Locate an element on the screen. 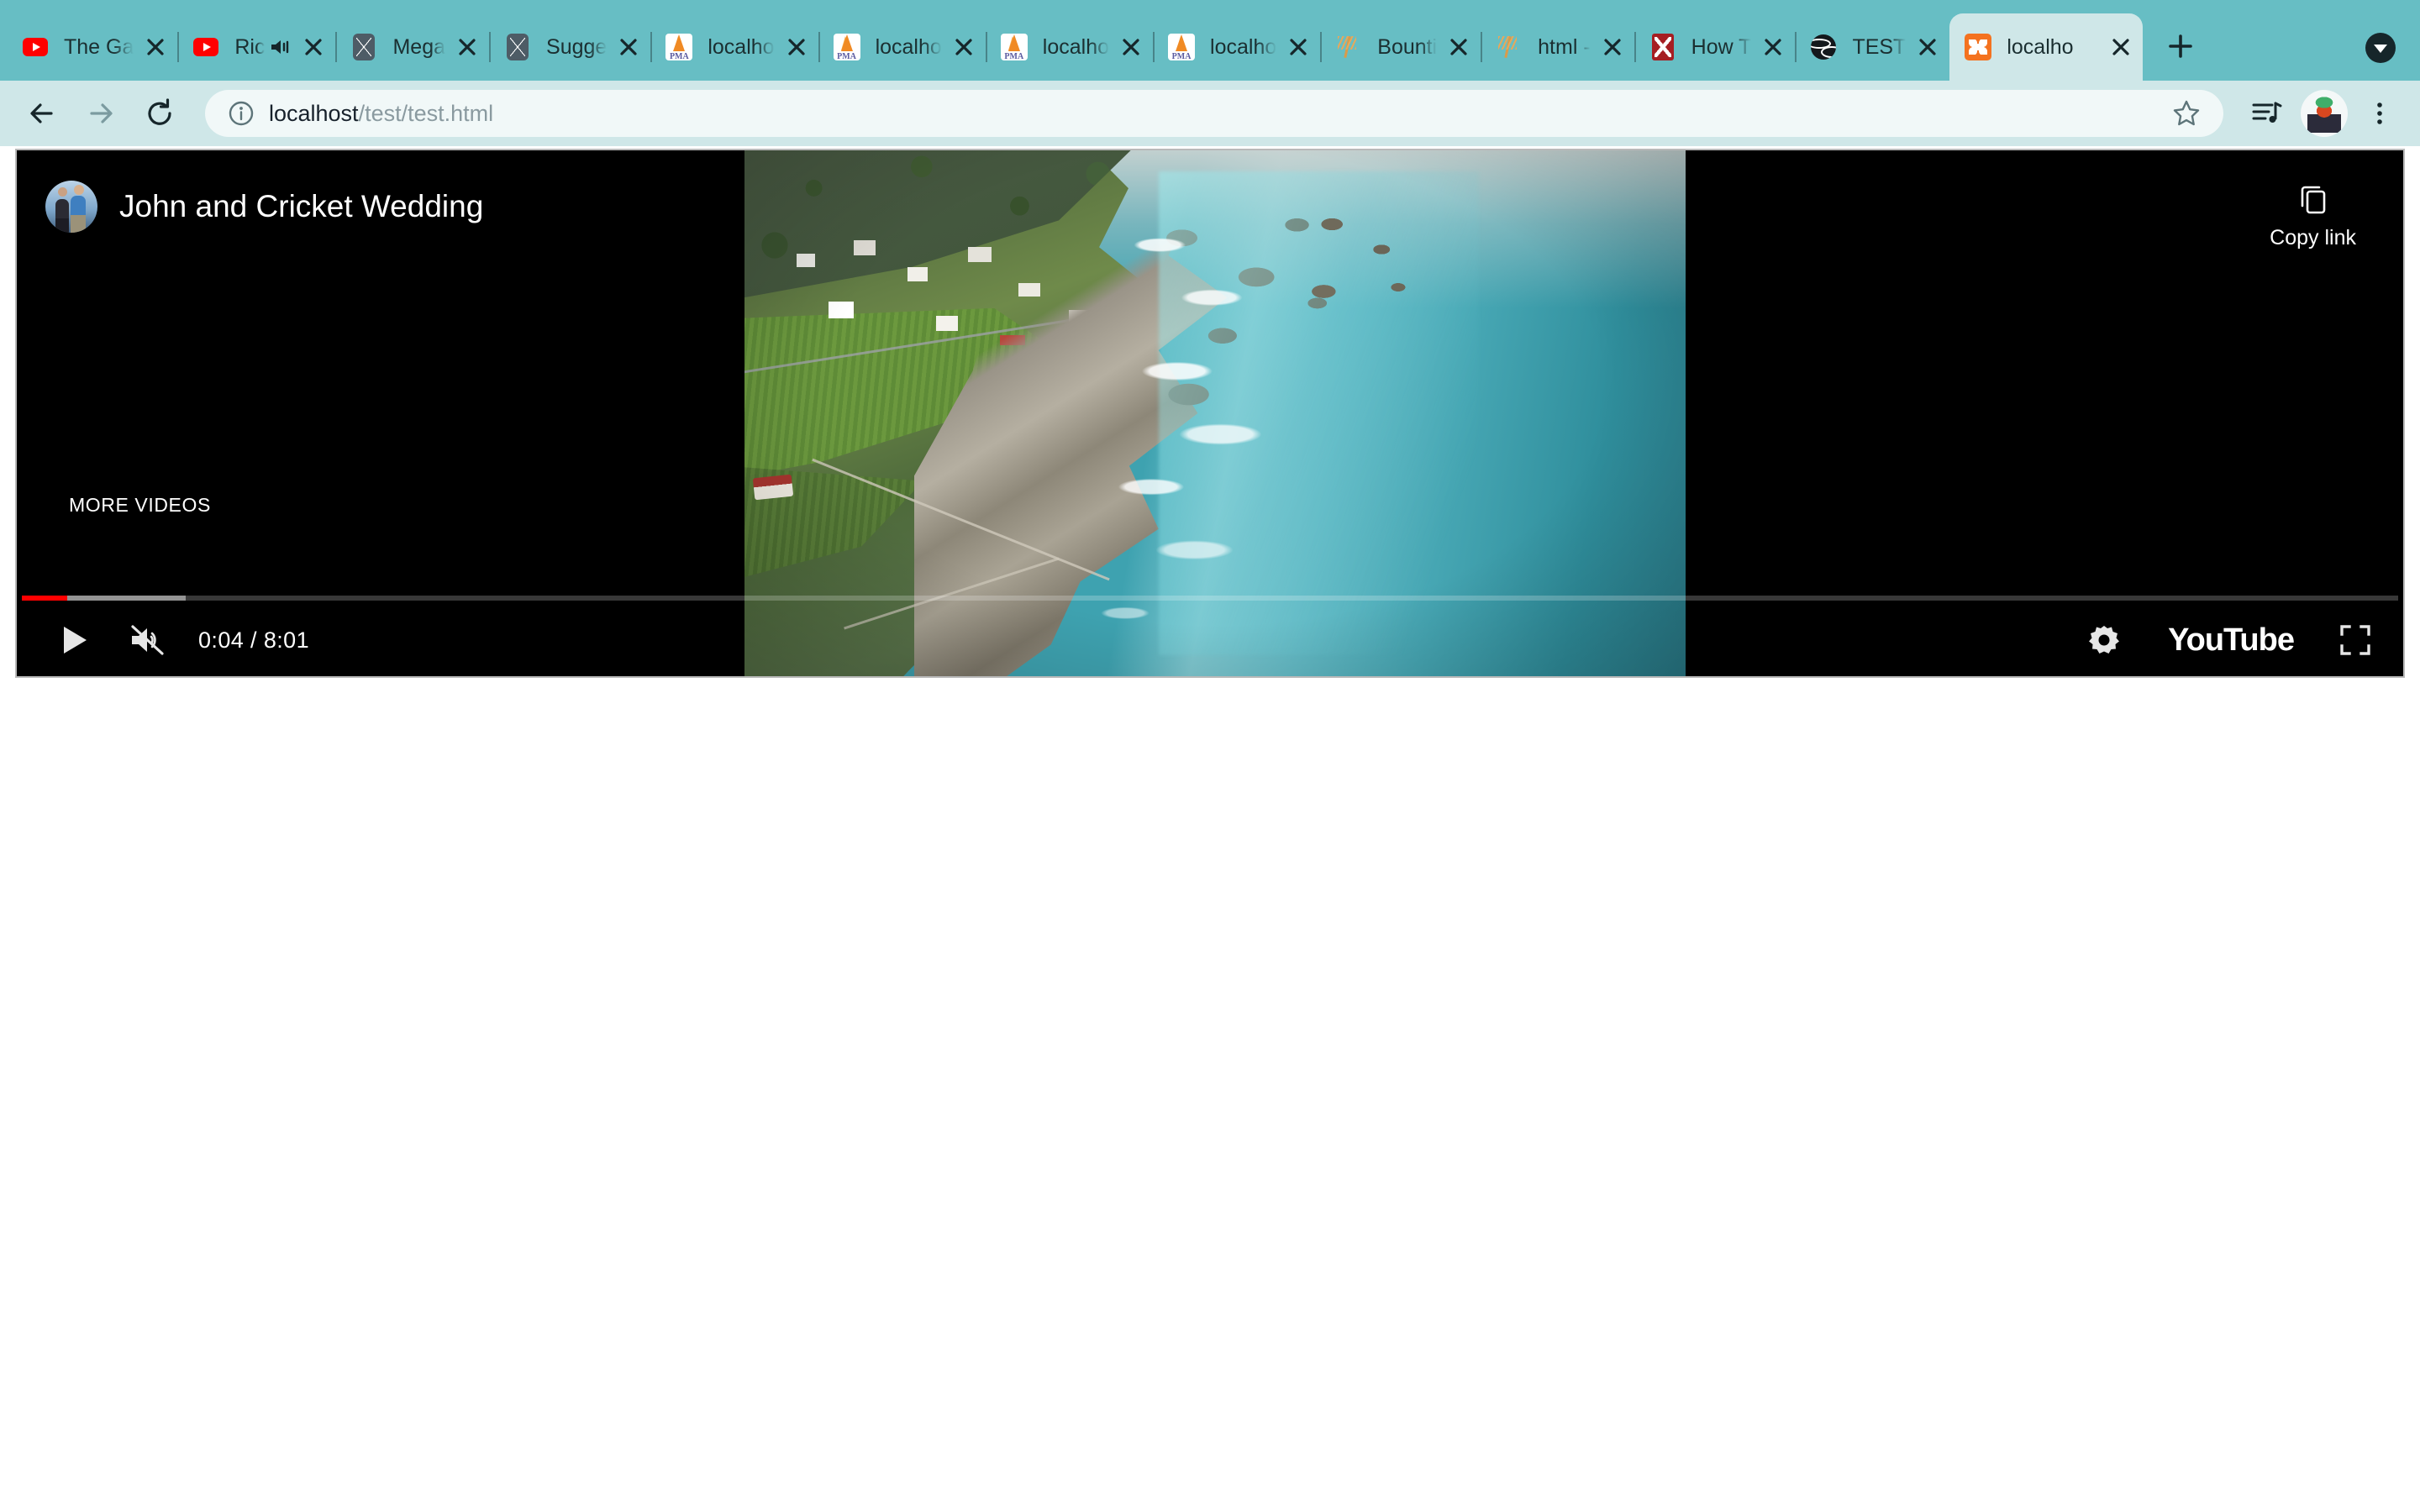 Image resolution: width=2420 pixels, height=1512 pixels. reload-button is located at coordinates (160, 113).